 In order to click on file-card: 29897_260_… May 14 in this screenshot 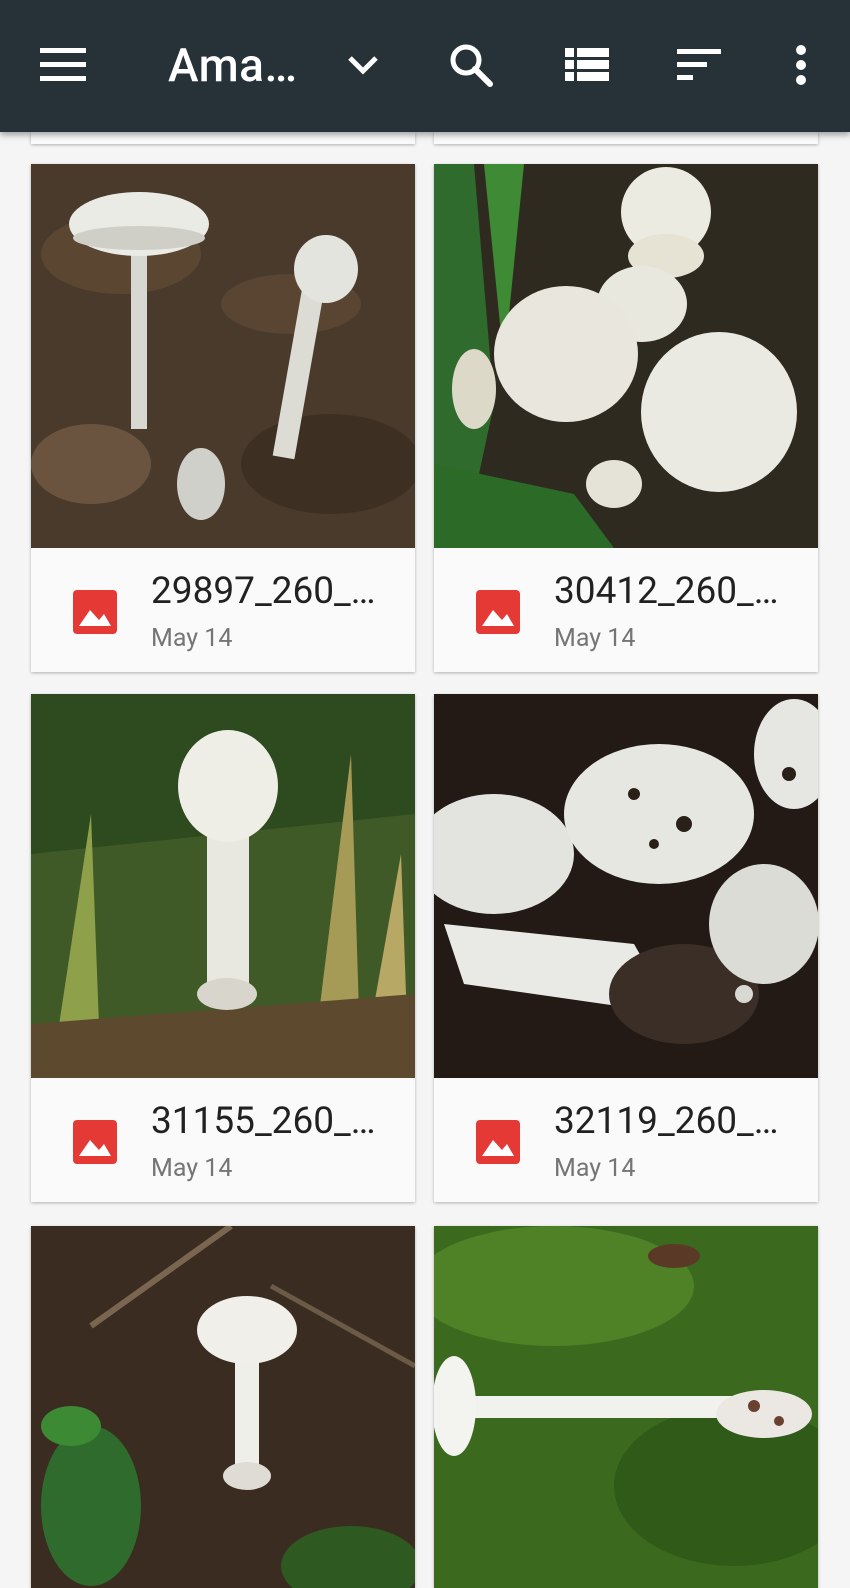, I will do `click(223, 418)`.